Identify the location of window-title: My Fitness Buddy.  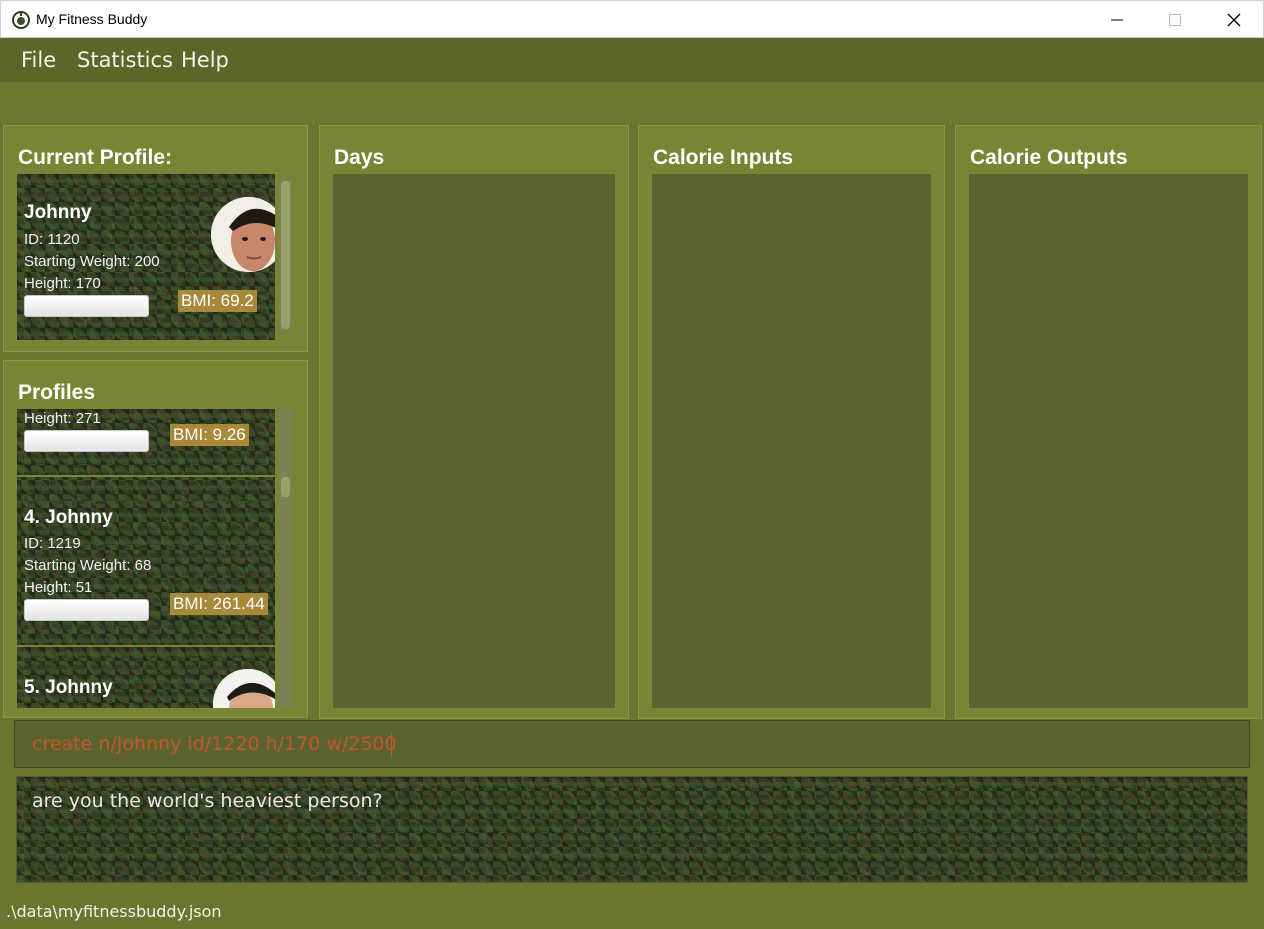
(92, 19).